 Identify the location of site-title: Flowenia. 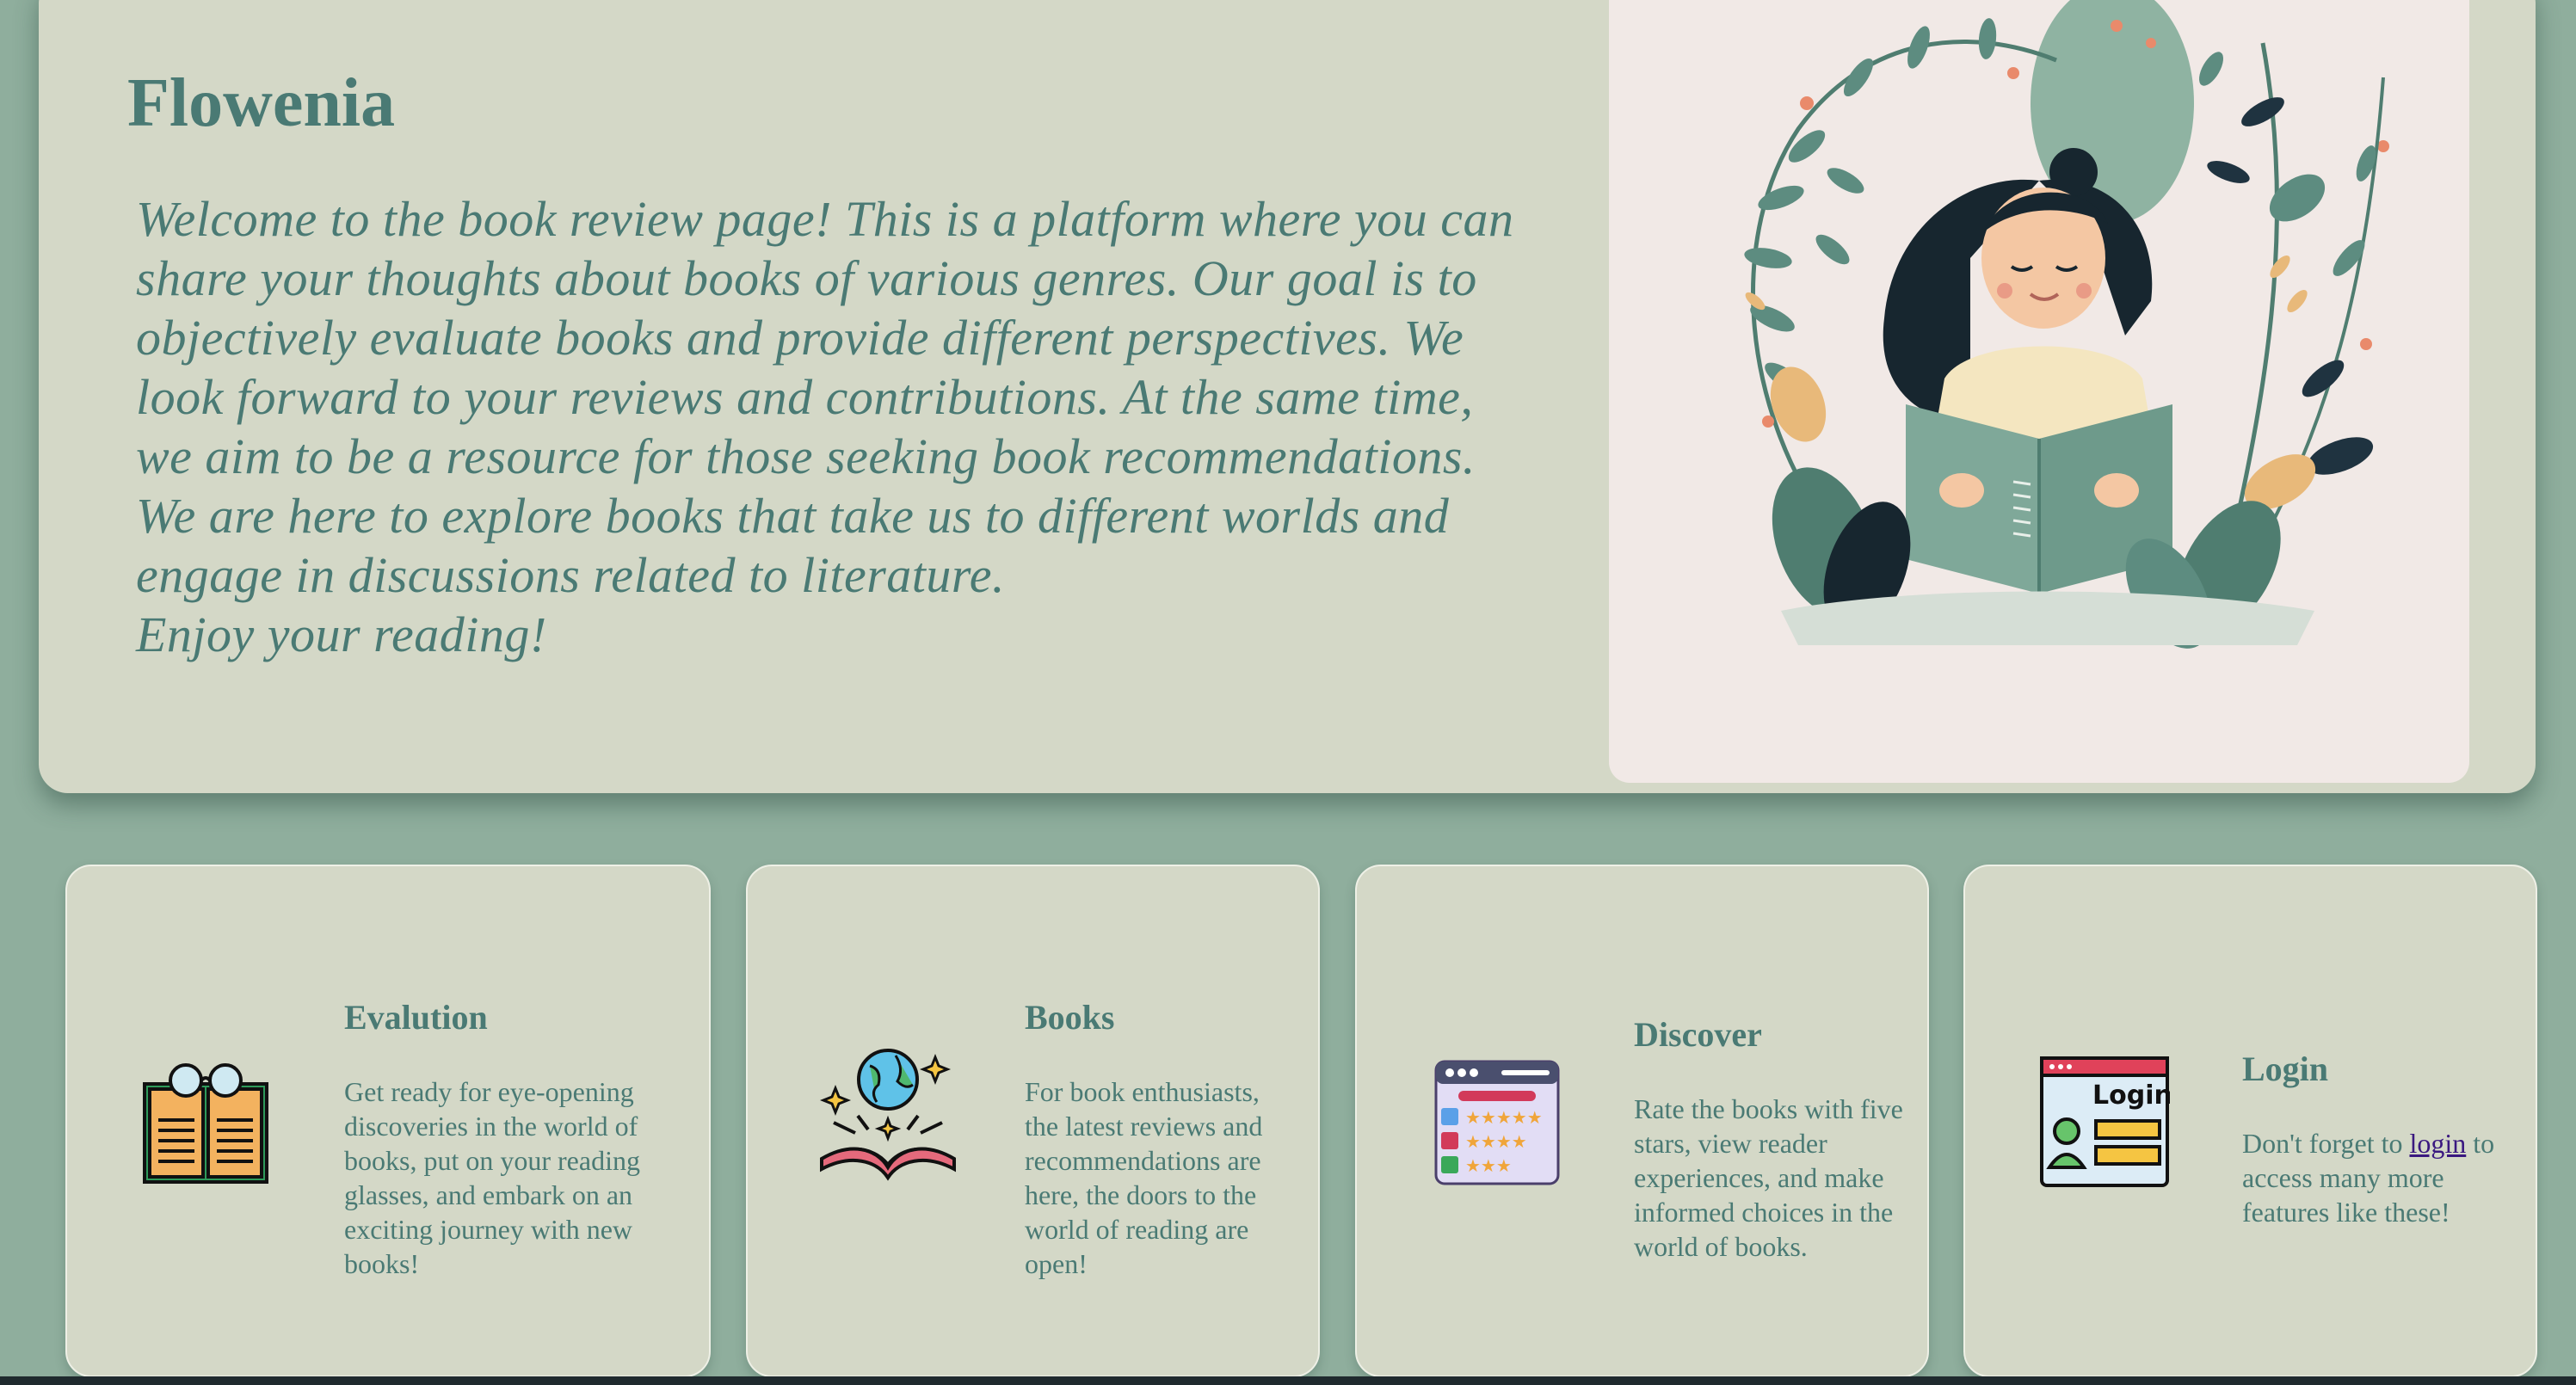
(262, 103).